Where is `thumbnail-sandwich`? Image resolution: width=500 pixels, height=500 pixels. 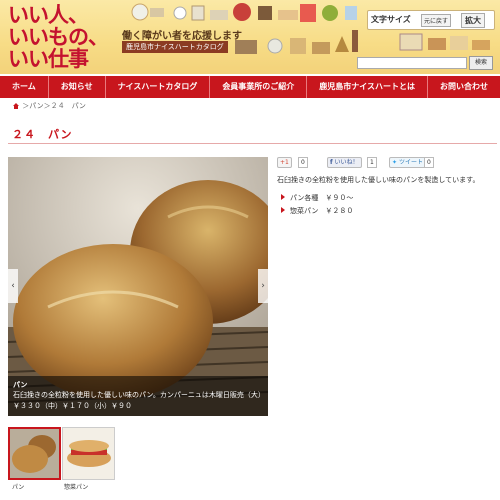 thumbnail-sandwich is located at coordinates (88, 453).